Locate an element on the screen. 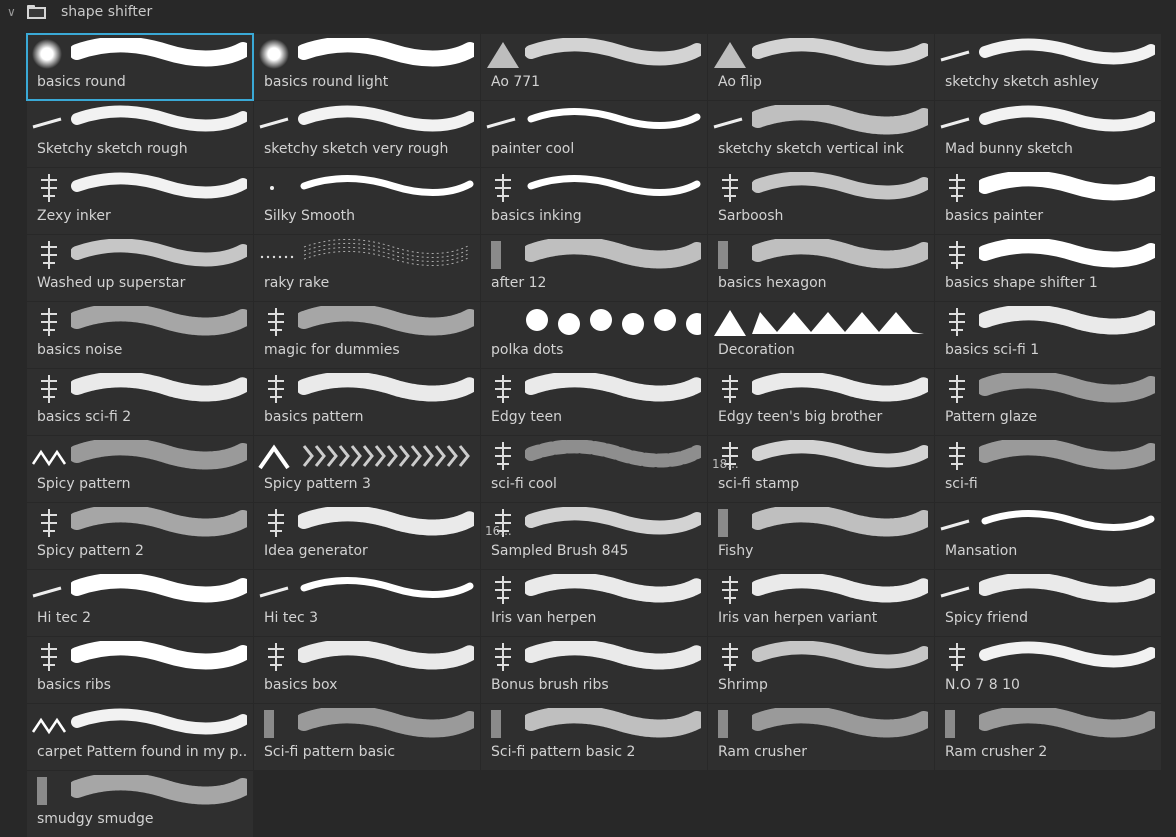 Image resolution: width=1176 pixels, height=837 pixels. brush-tile: Hi tec 2 is located at coordinates (140, 603).